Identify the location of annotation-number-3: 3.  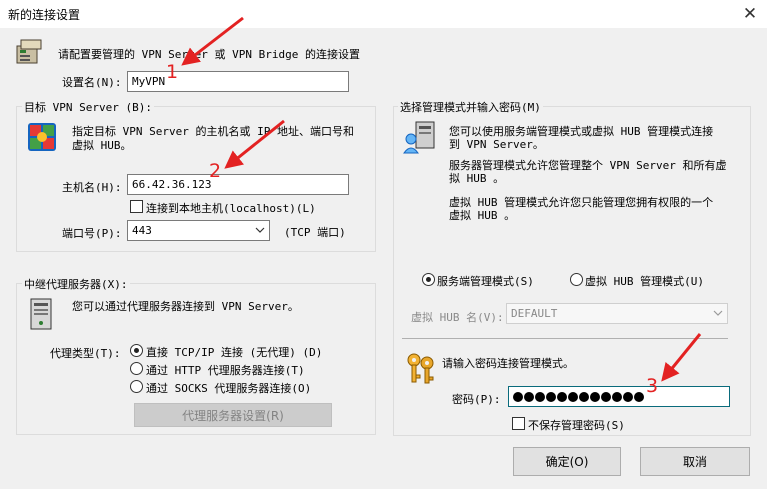
(652, 386).